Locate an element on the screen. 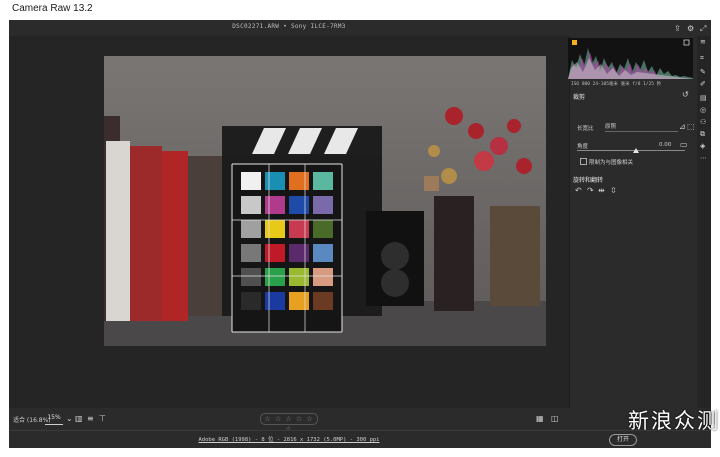  aspect-ratio-dropdown: 原照 is located at coordinates (641, 127).